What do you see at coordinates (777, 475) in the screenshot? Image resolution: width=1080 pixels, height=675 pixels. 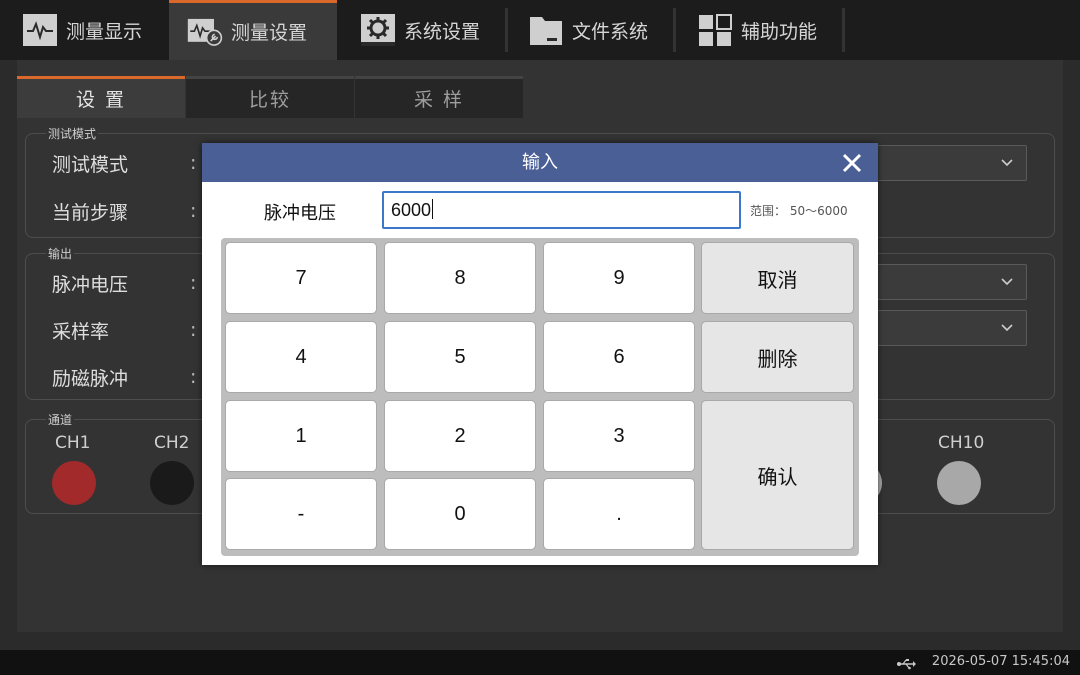 I see `confirm-button: 确认` at bounding box center [777, 475].